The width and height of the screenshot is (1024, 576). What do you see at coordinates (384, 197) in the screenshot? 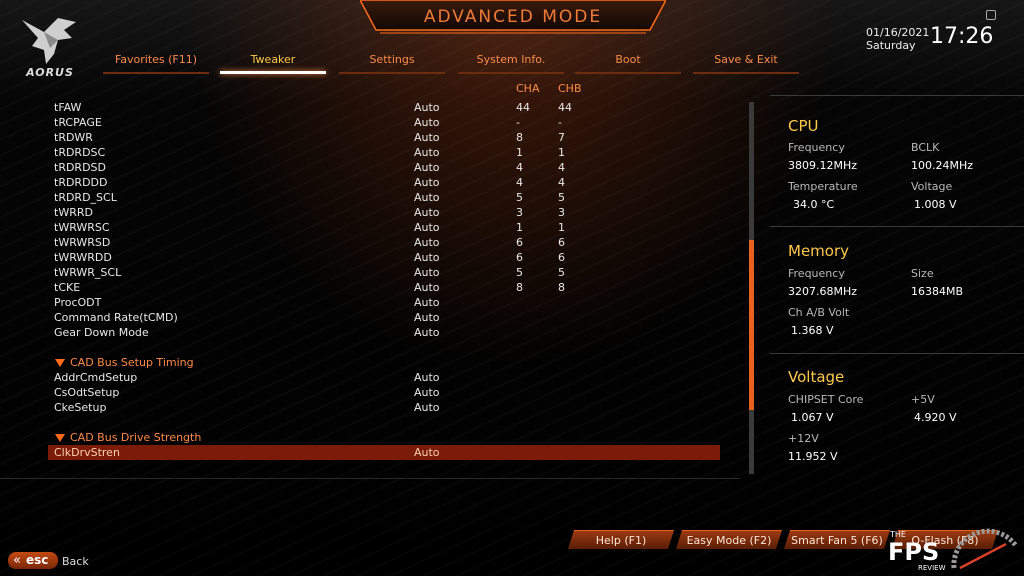
I see `setting-row: tRDRD_SCL Auto 5 5` at bounding box center [384, 197].